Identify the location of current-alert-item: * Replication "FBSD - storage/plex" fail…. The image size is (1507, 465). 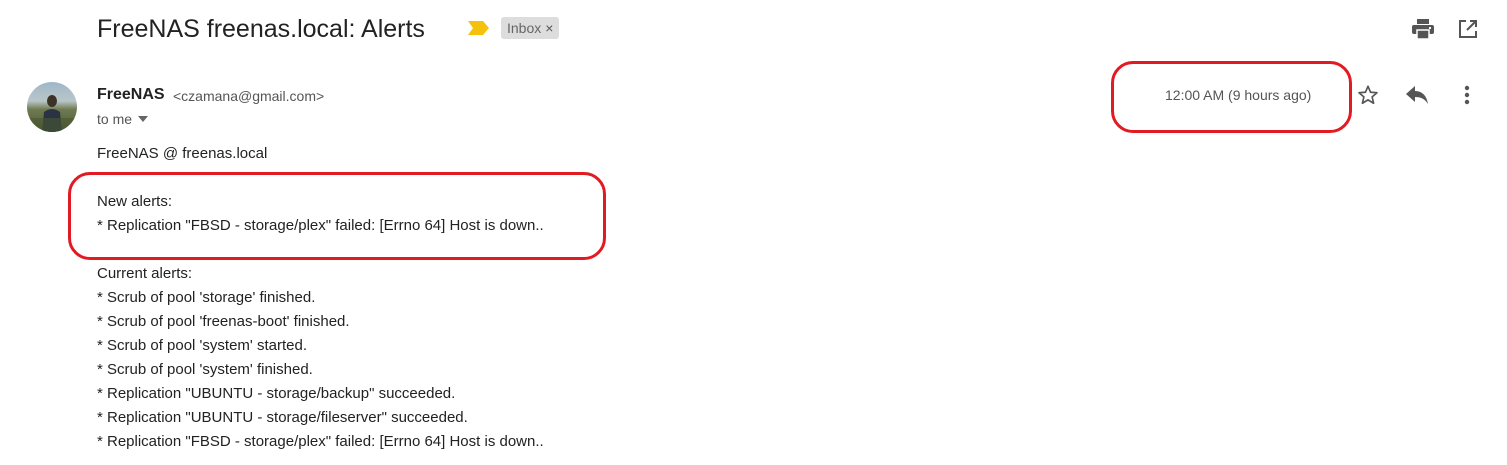
(320, 441).